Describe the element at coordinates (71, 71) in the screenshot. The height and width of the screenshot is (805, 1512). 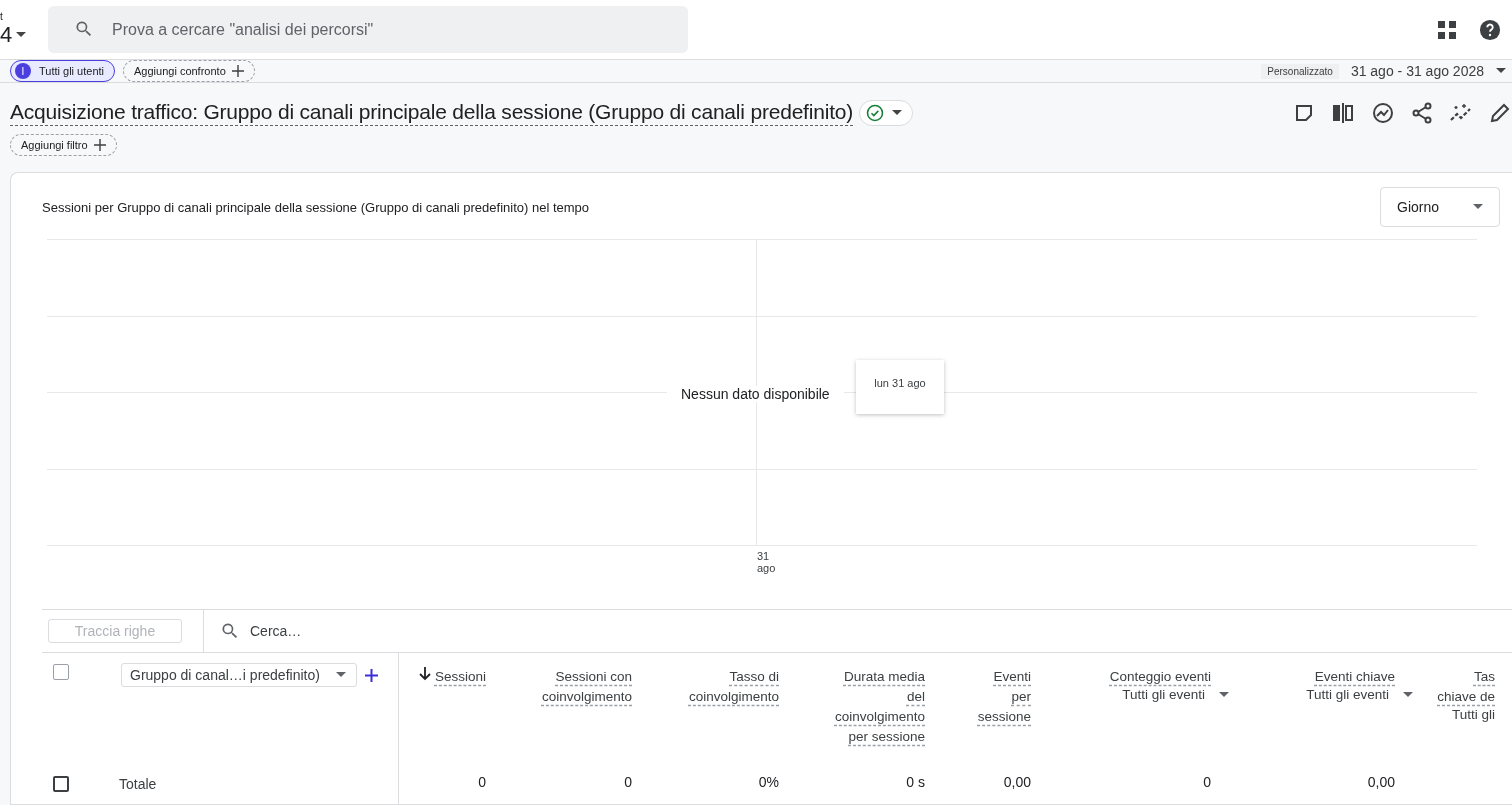
I see `segment-label: Tutti gli utenti` at that location.